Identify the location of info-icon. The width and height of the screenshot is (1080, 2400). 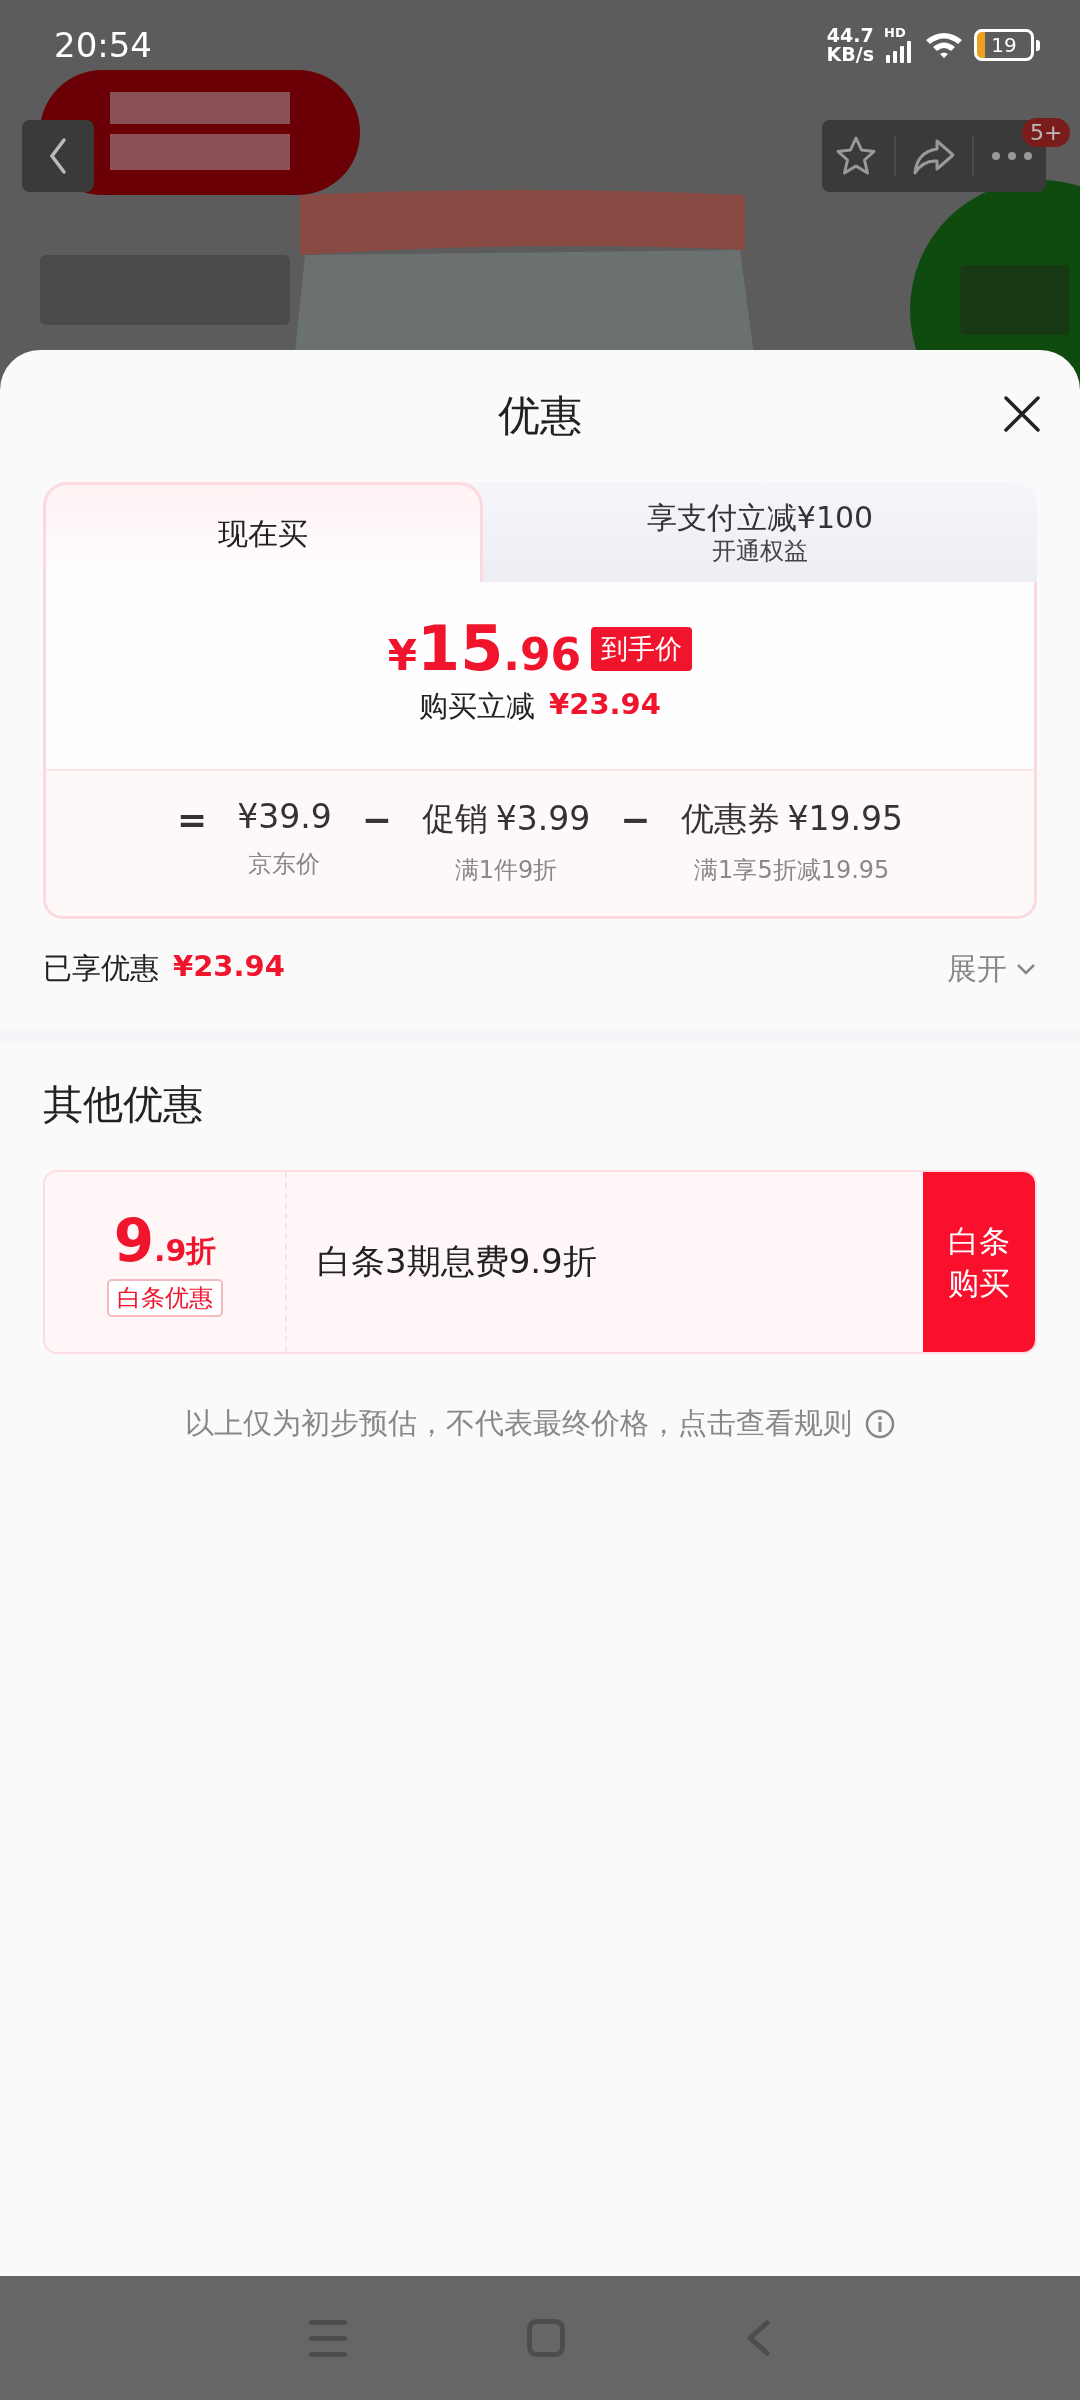
(879, 1424).